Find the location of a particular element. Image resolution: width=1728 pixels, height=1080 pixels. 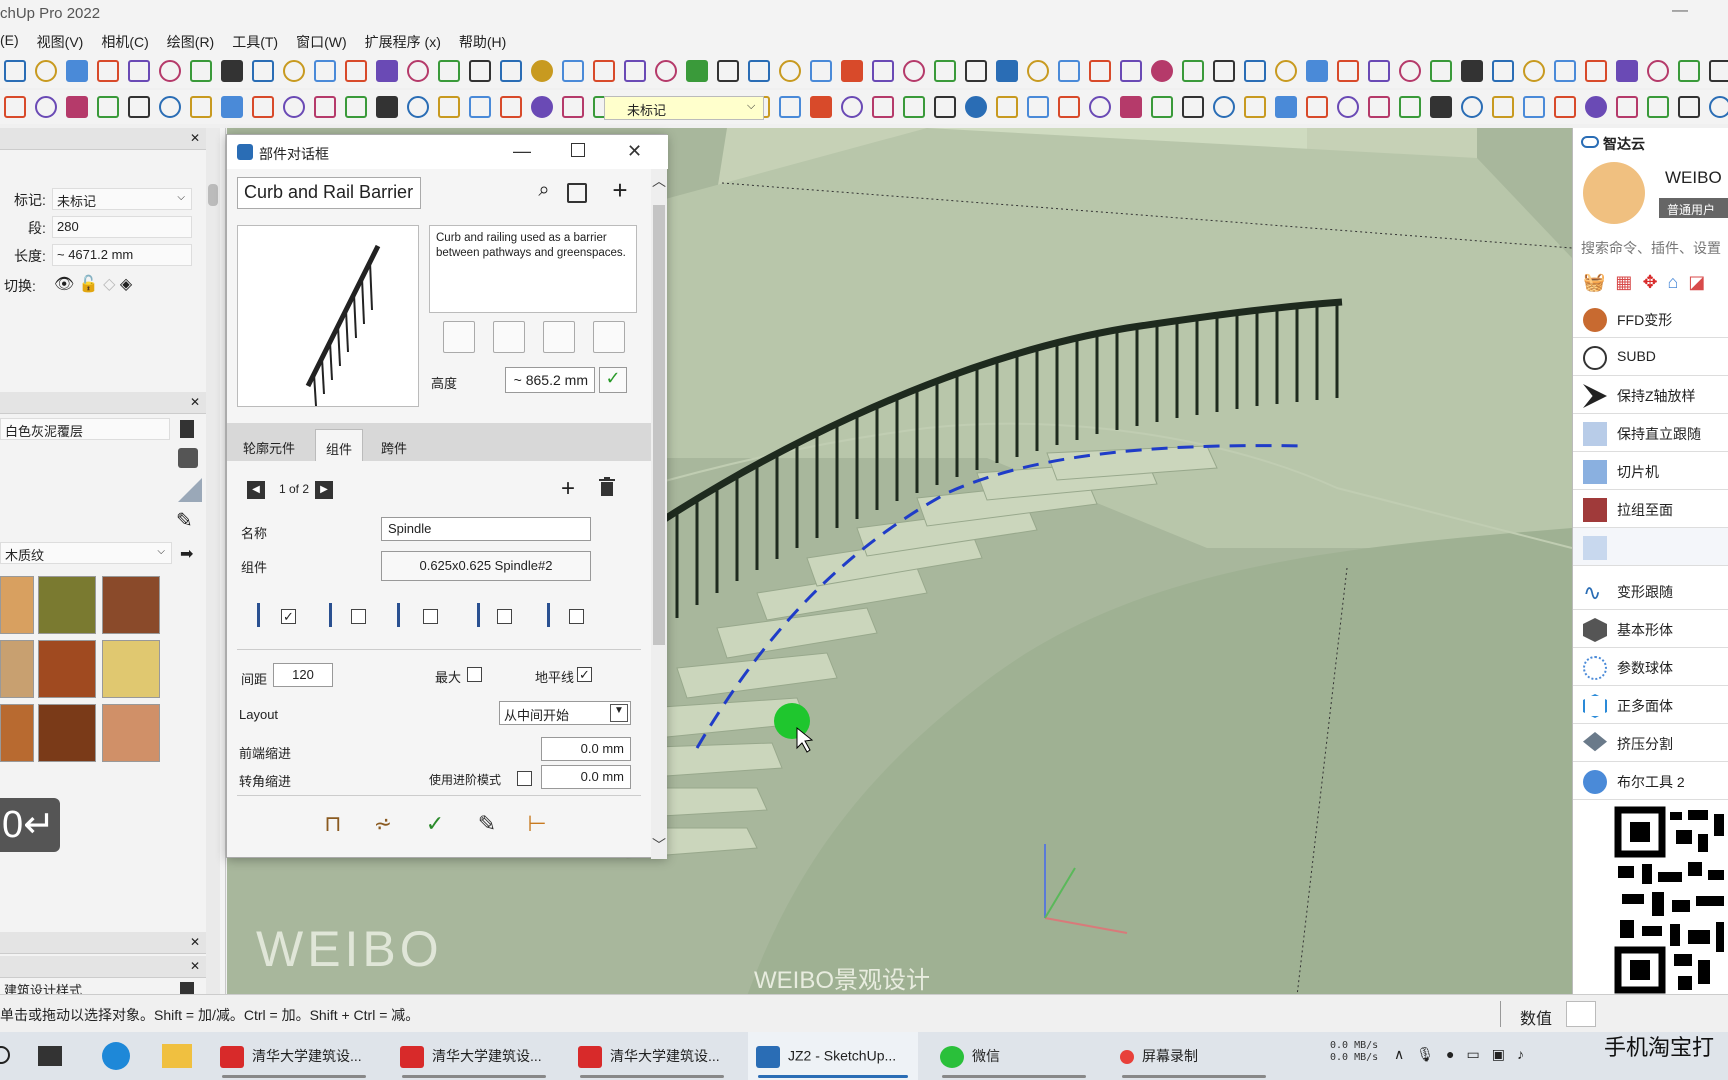

file-explorer-icon is located at coordinates (177, 1056).